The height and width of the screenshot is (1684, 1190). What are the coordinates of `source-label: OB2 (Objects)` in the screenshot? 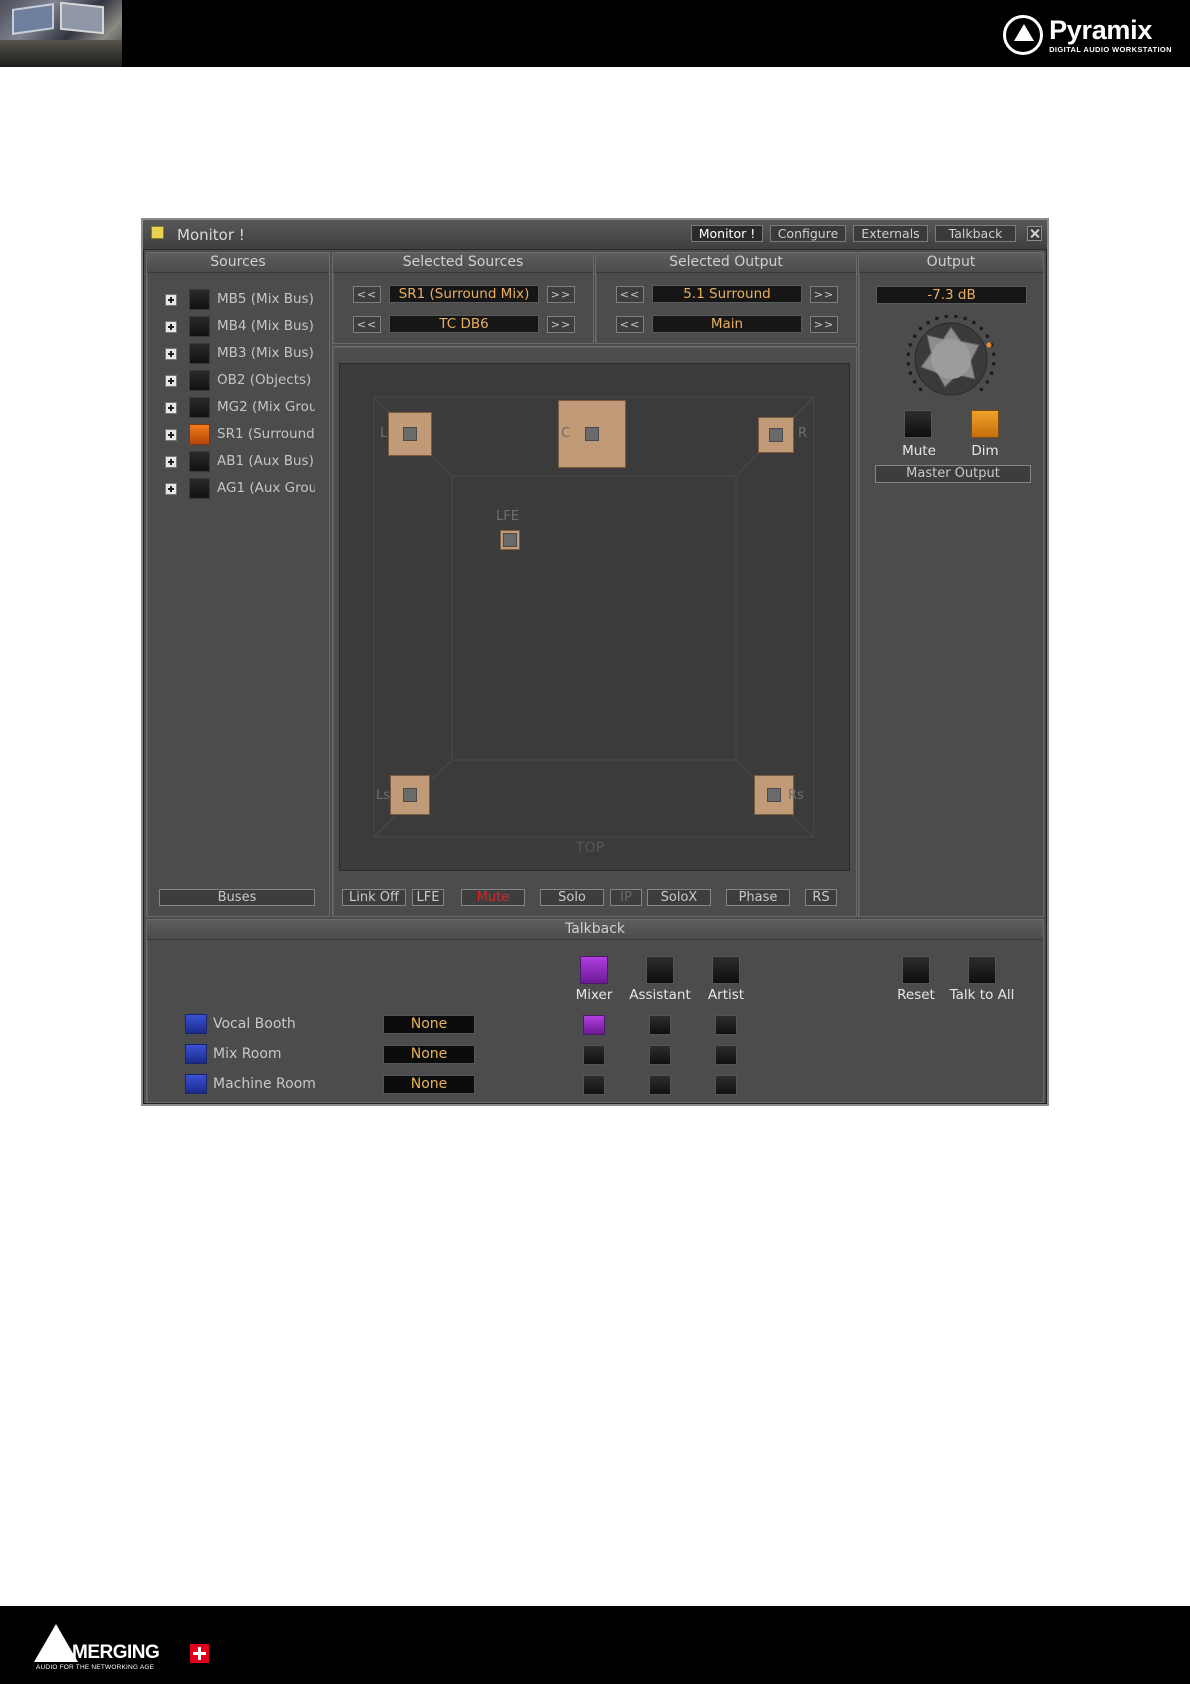 It's located at (264, 380).